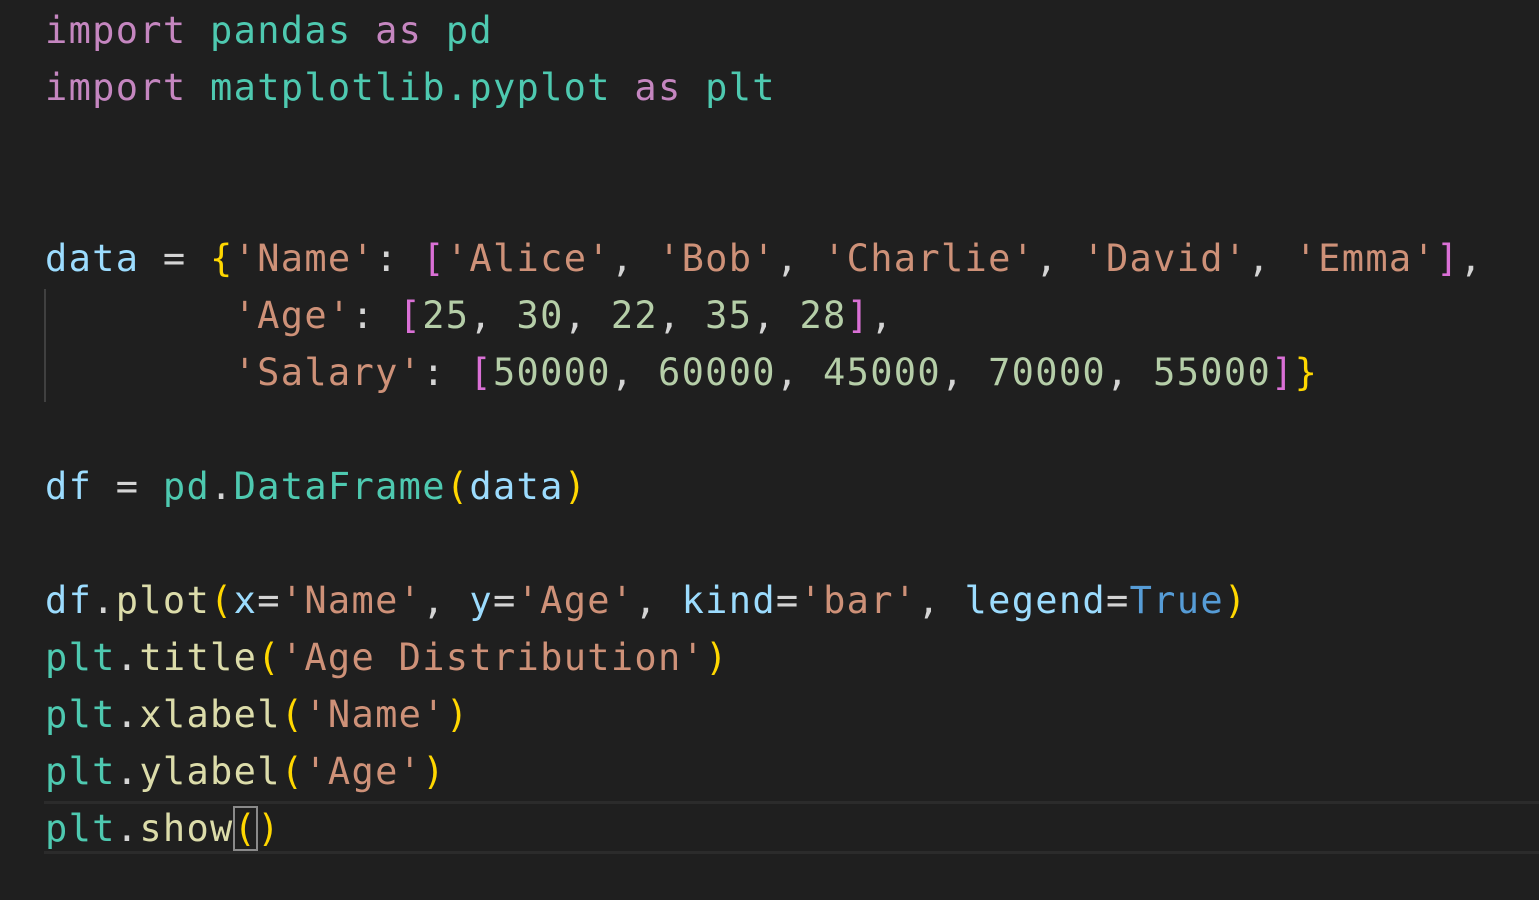 This screenshot has width=1539, height=900. What do you see at coordinates (728, 600) in the screenshot?
I see `code-token: kind` at bounding box center [728, 600].